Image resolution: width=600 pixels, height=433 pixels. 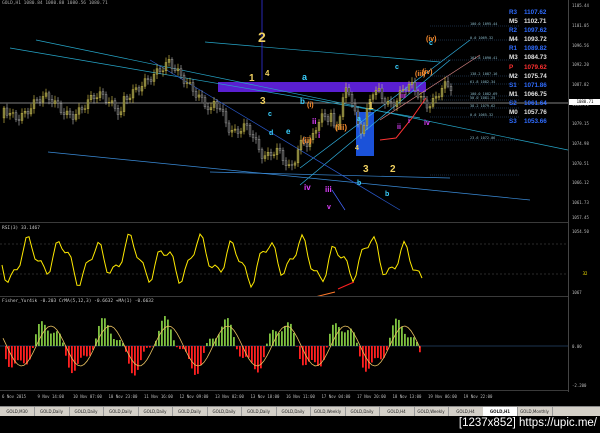 What do you see at coordinates (397, 67) in the screenshot?
I see `wave-label: c` at bounding box center [397, 67].